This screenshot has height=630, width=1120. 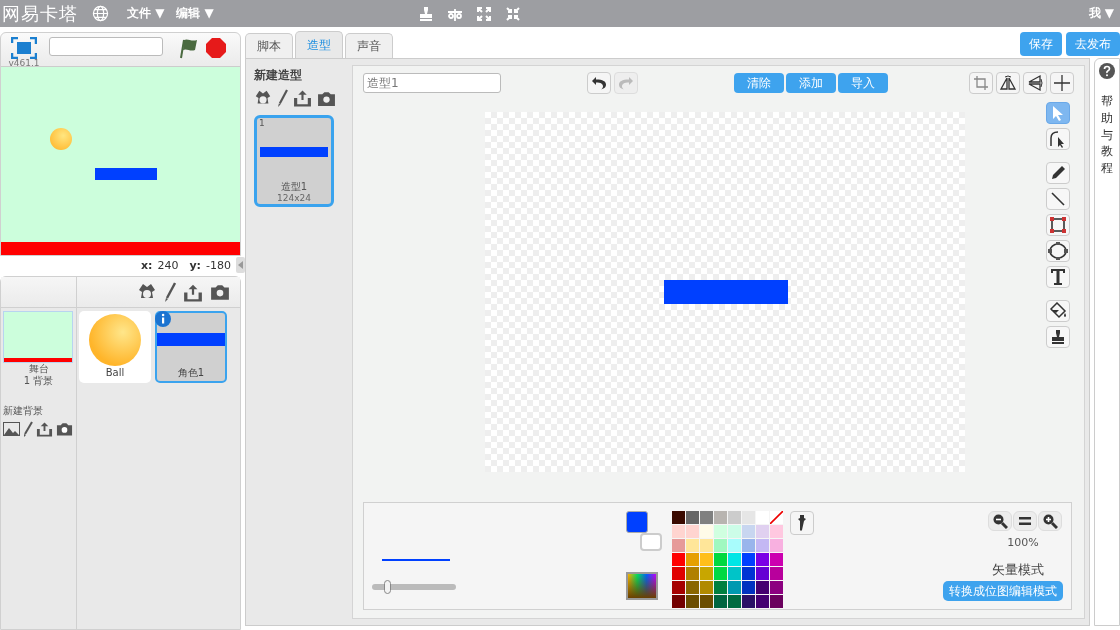 What do you see at coordinates (1093, 44) in the screenshot?
I see `header-button: 去发布` at bounding box center [1093, 44].